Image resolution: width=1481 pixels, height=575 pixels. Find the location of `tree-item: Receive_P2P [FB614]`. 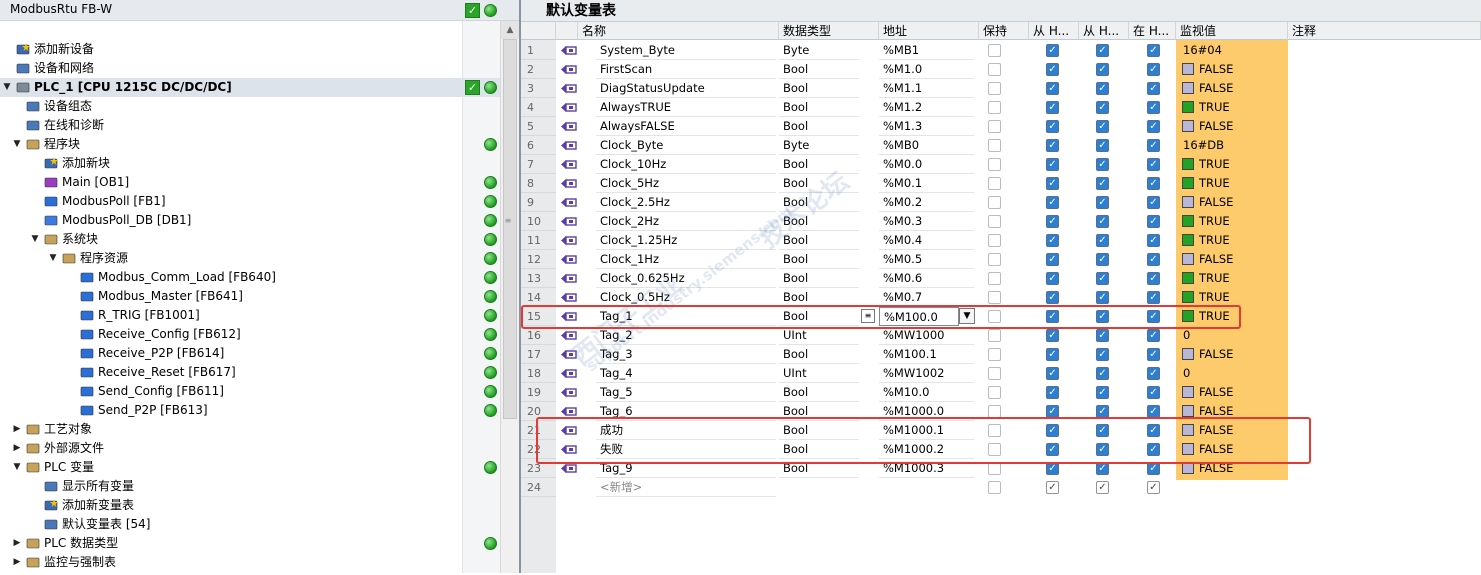

tree-item: Receive_P2P [FB614] is located at coordinates (250, 353).